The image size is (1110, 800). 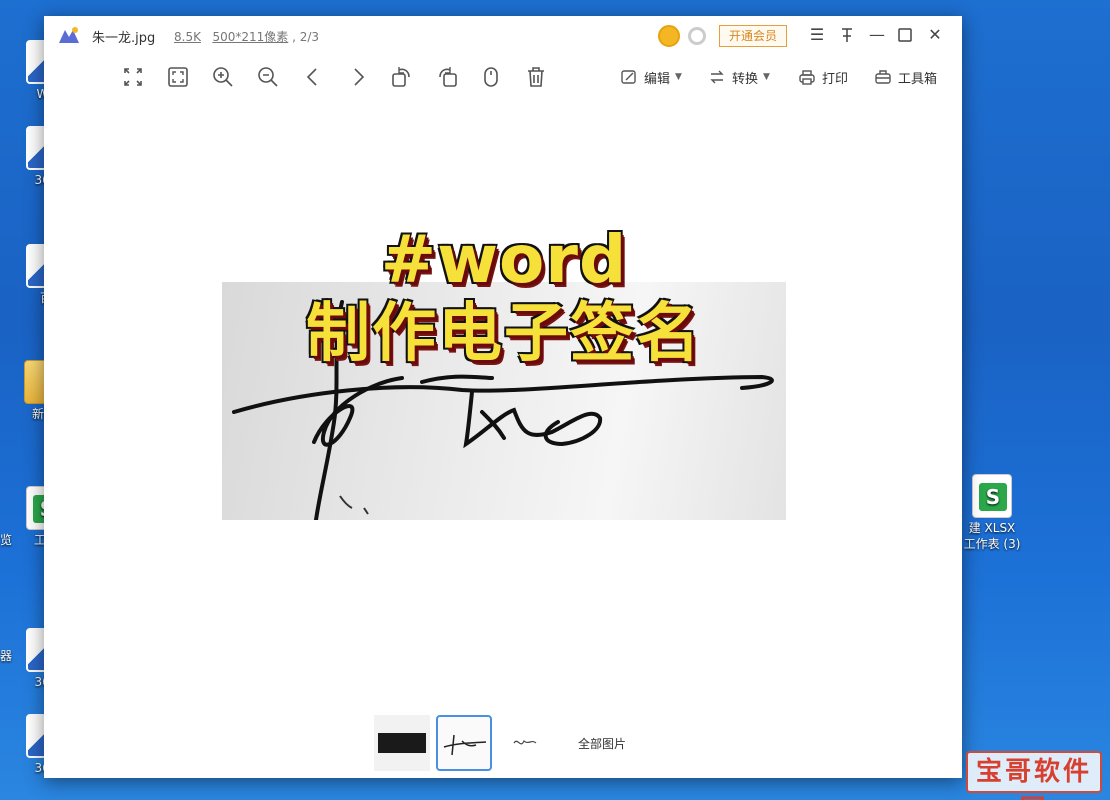 I want to click on minimize-icon: —, so click(x=877, y=35).